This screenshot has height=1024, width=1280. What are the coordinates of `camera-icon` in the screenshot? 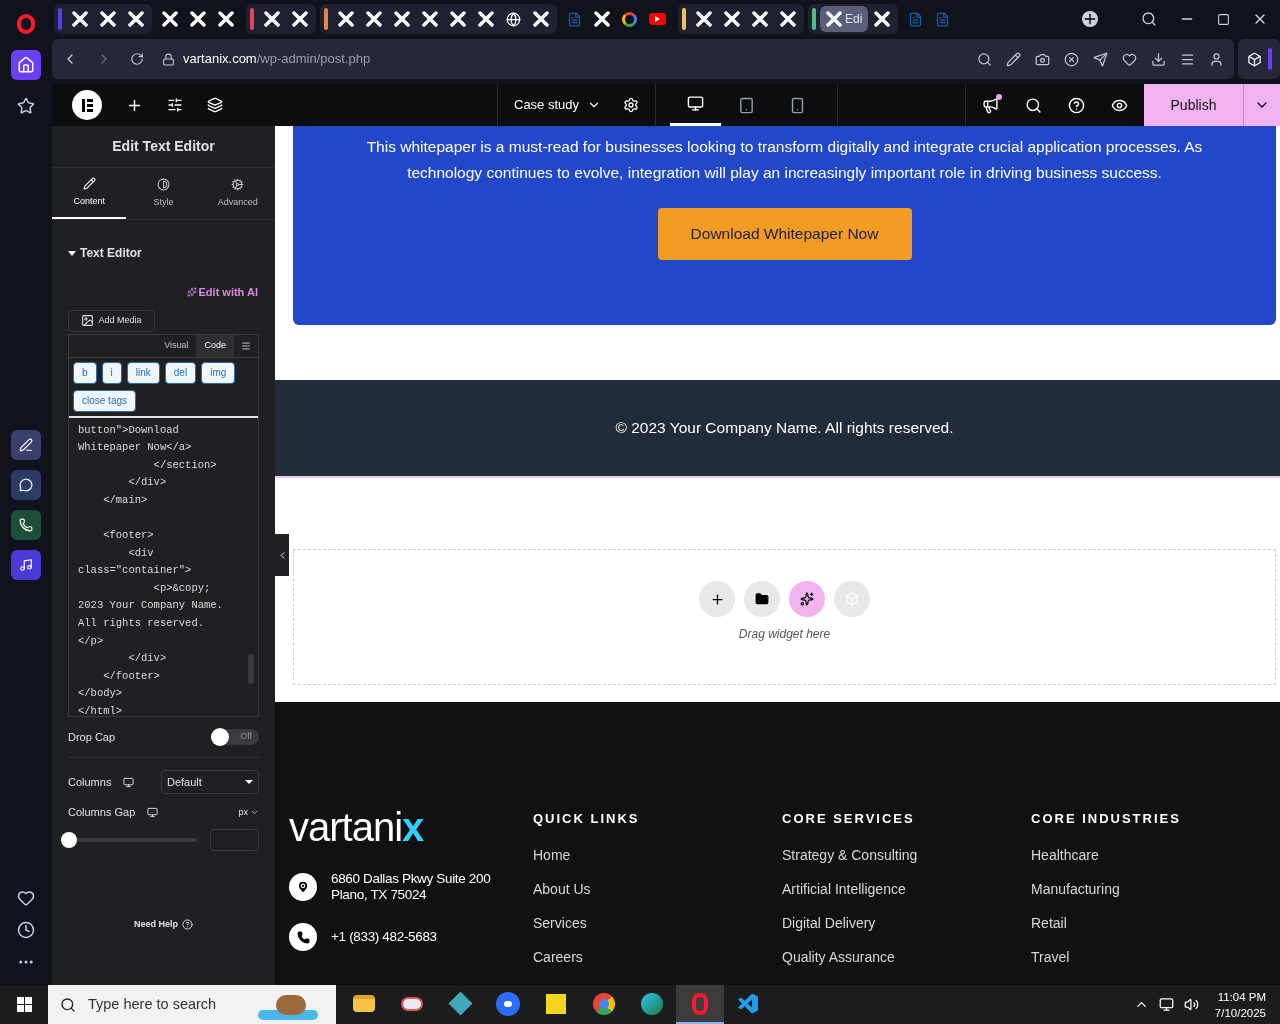 It's located at (1042, 59).